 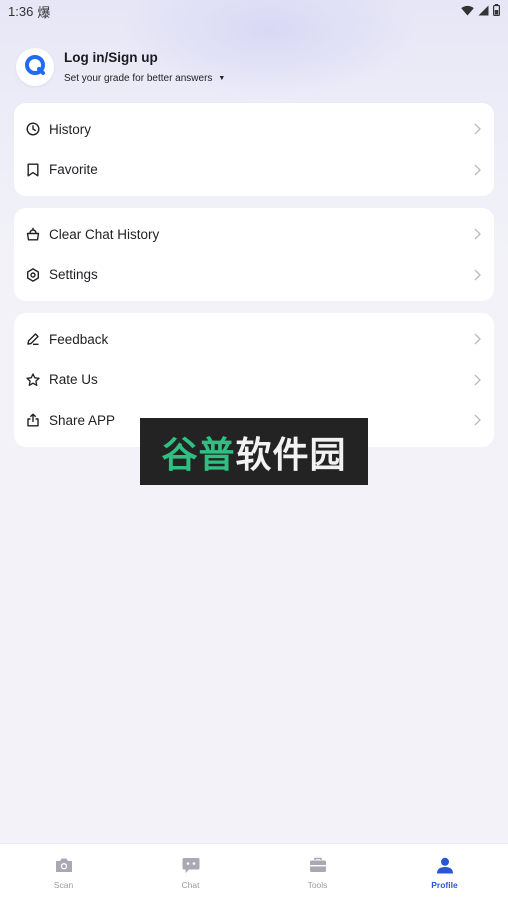 I want to click on tab-tools: Tools, so click(x=317, y=873).